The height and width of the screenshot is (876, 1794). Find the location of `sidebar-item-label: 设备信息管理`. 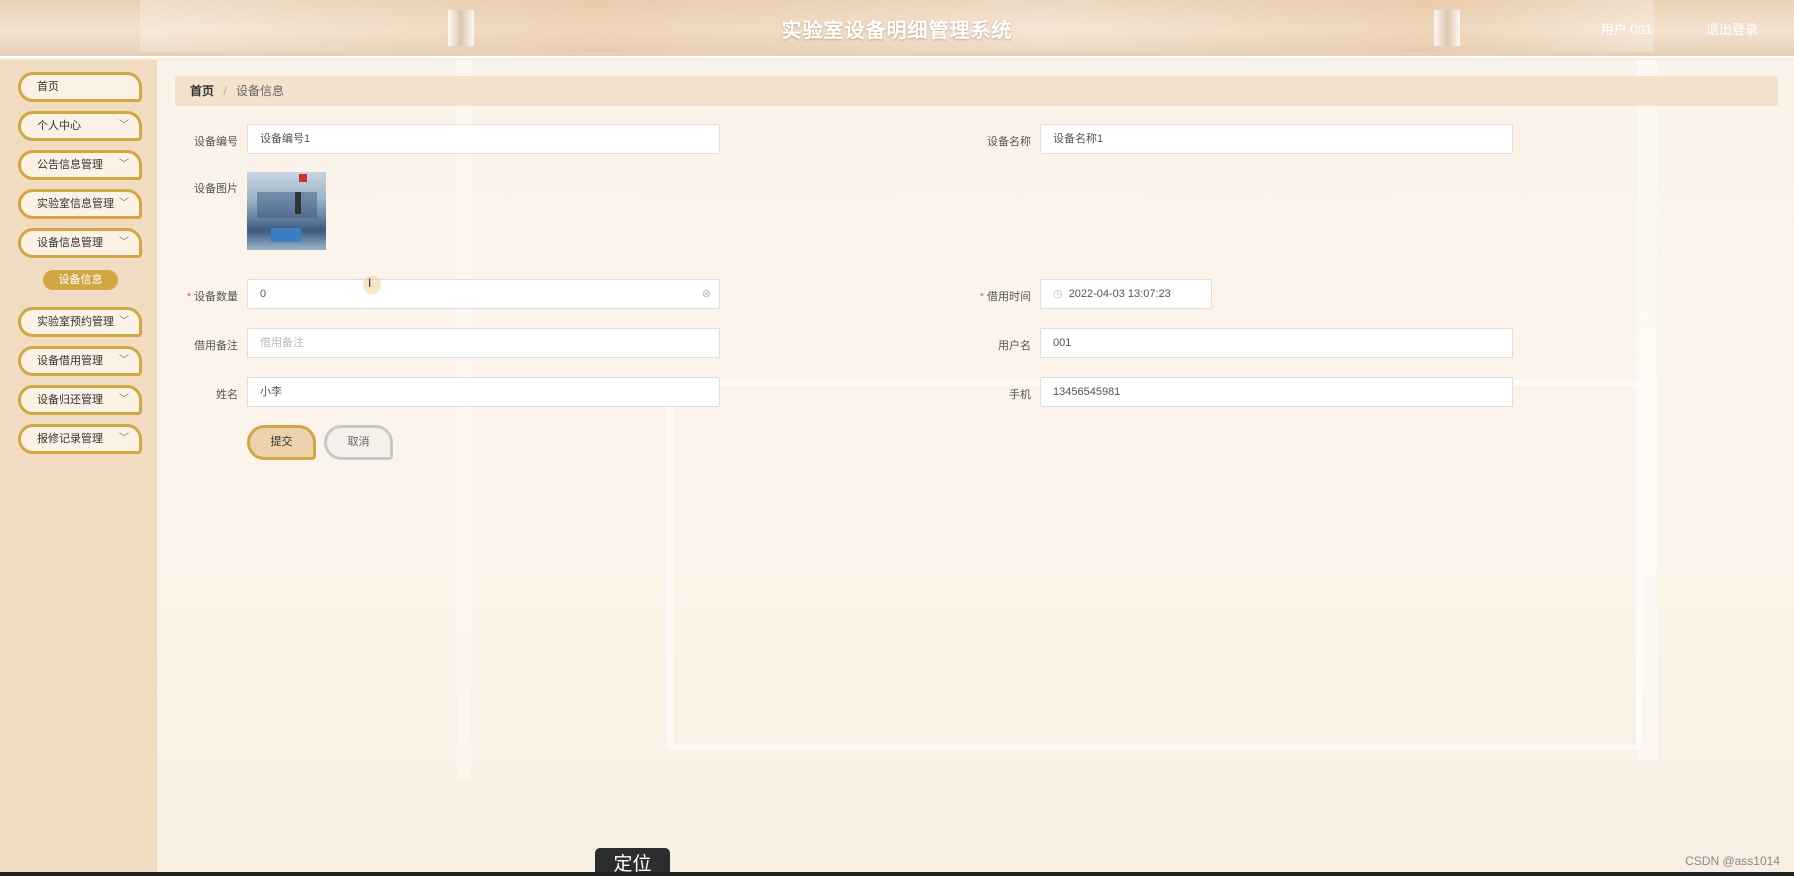

sidebar-item-label: 设备信息管理 is located at coordinates (70, 243).